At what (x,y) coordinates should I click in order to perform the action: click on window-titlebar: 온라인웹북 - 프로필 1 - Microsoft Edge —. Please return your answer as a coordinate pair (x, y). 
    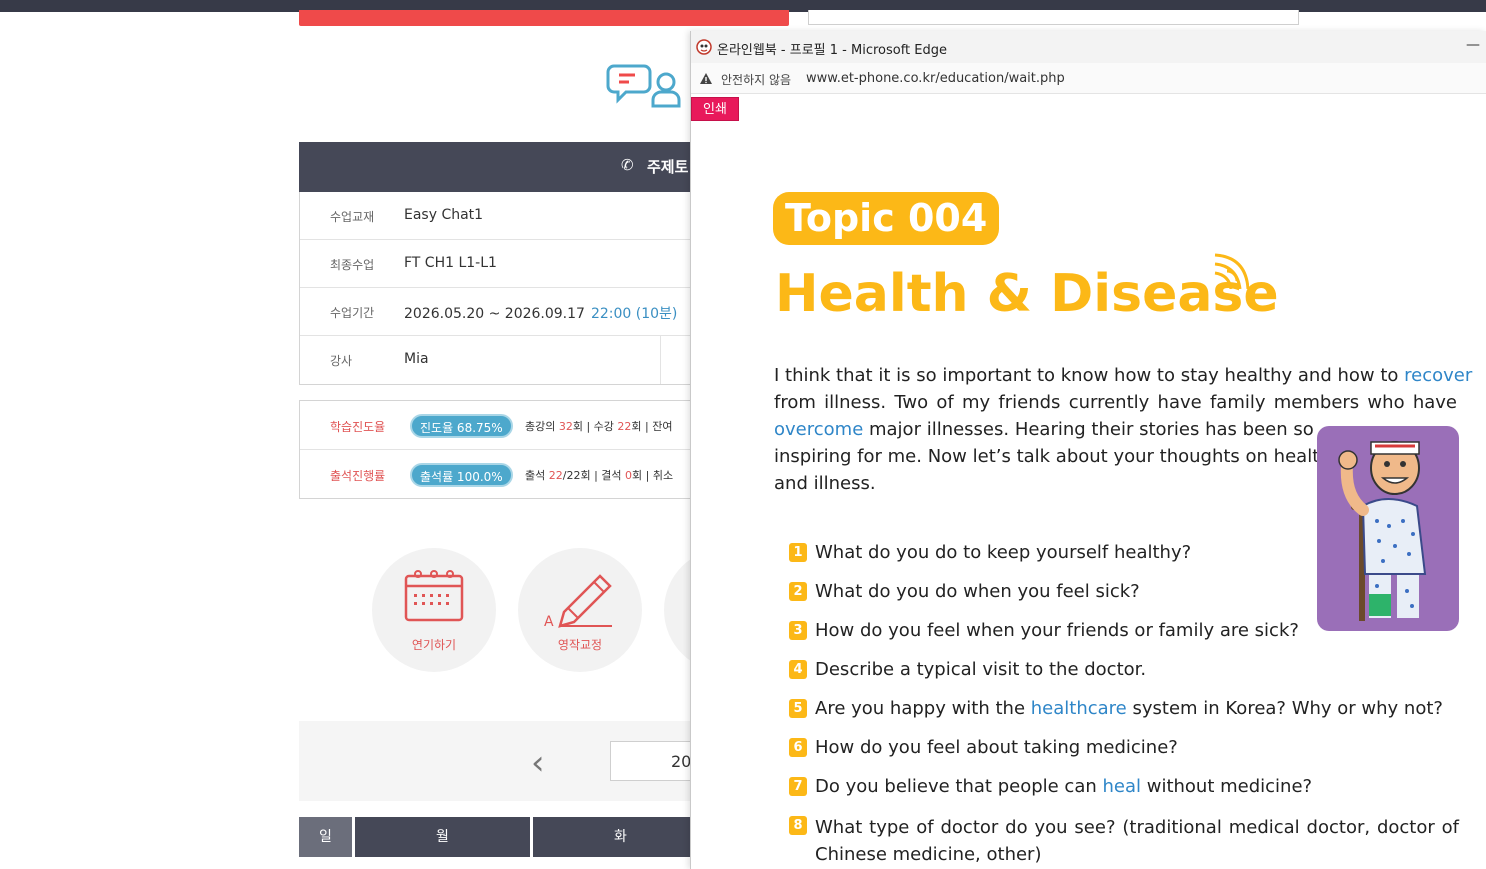
    Looking at the image, I should click on (1088, 47).